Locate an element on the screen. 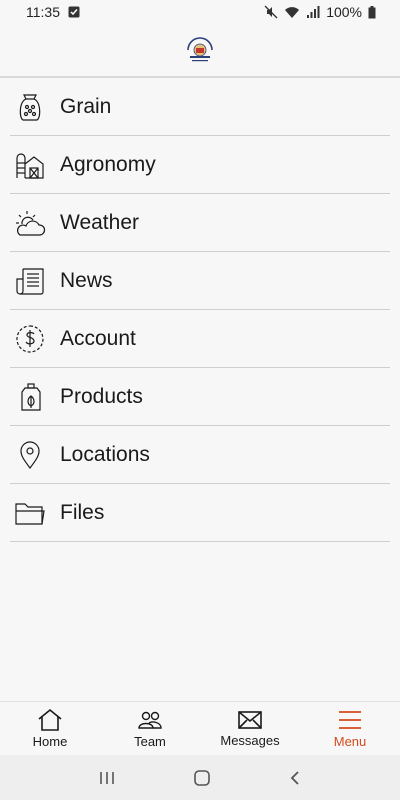 Image resolution: width=400 pixels, height=800 pixels. nav-home-label: Home is located at coordinates (50, 741).